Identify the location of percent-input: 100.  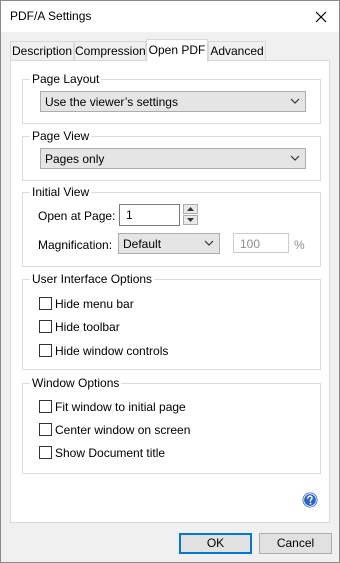
(261, 243).